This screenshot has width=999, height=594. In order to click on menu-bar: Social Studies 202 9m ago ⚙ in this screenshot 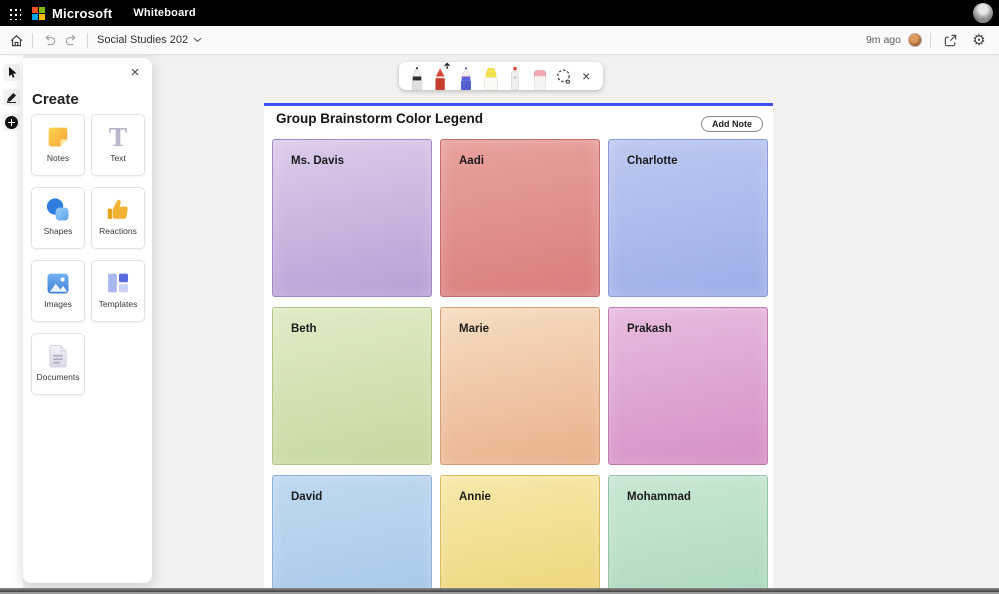, I will do `click(499, 40)`.